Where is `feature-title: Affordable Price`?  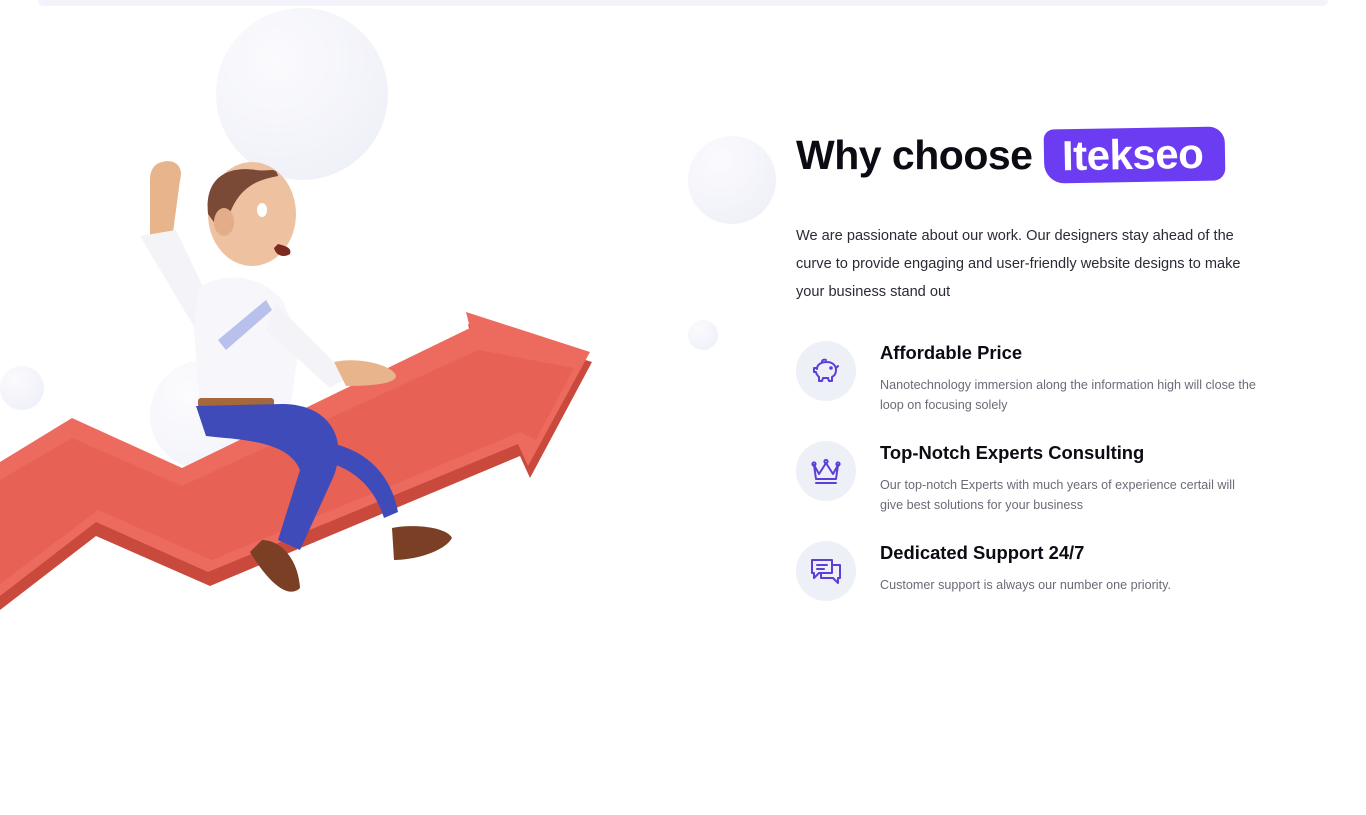
feature-title: Affordable Price is located at coordinates (951, 352).